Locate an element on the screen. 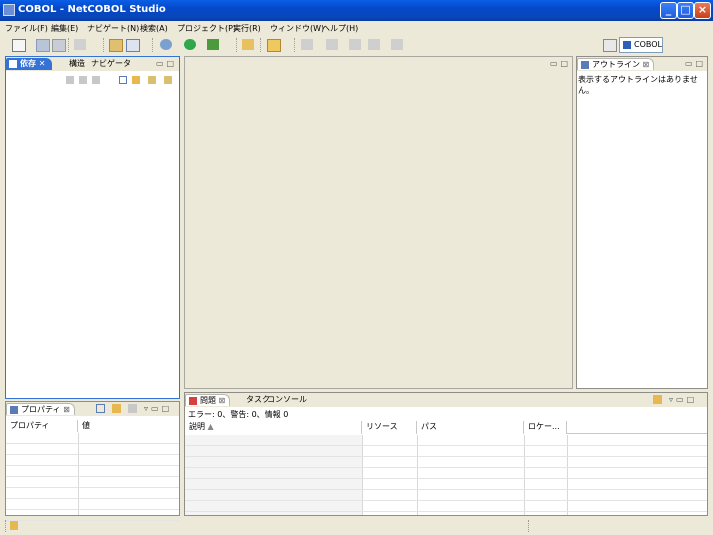  restore-default-icon is located at coordinates (132, 408).